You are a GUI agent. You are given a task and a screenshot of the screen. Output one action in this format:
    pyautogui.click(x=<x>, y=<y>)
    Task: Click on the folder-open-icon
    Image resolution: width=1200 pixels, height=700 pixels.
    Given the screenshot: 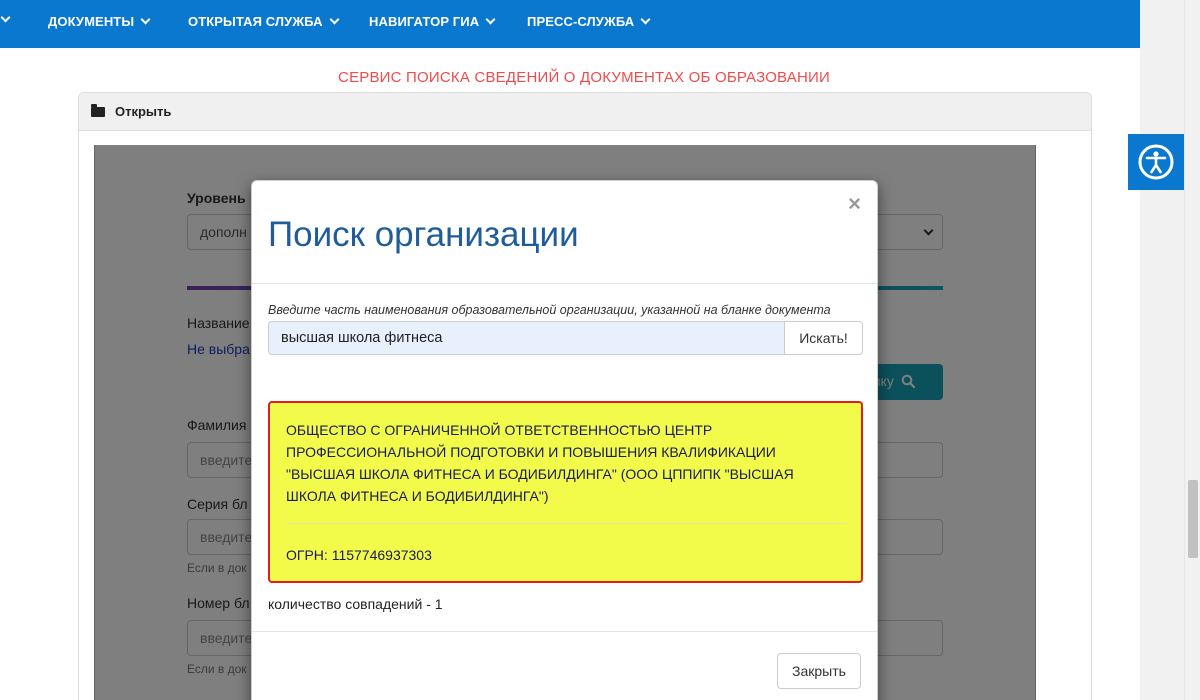 What is the action you would take?
    pyautogui.click(x=98, y=110)
    